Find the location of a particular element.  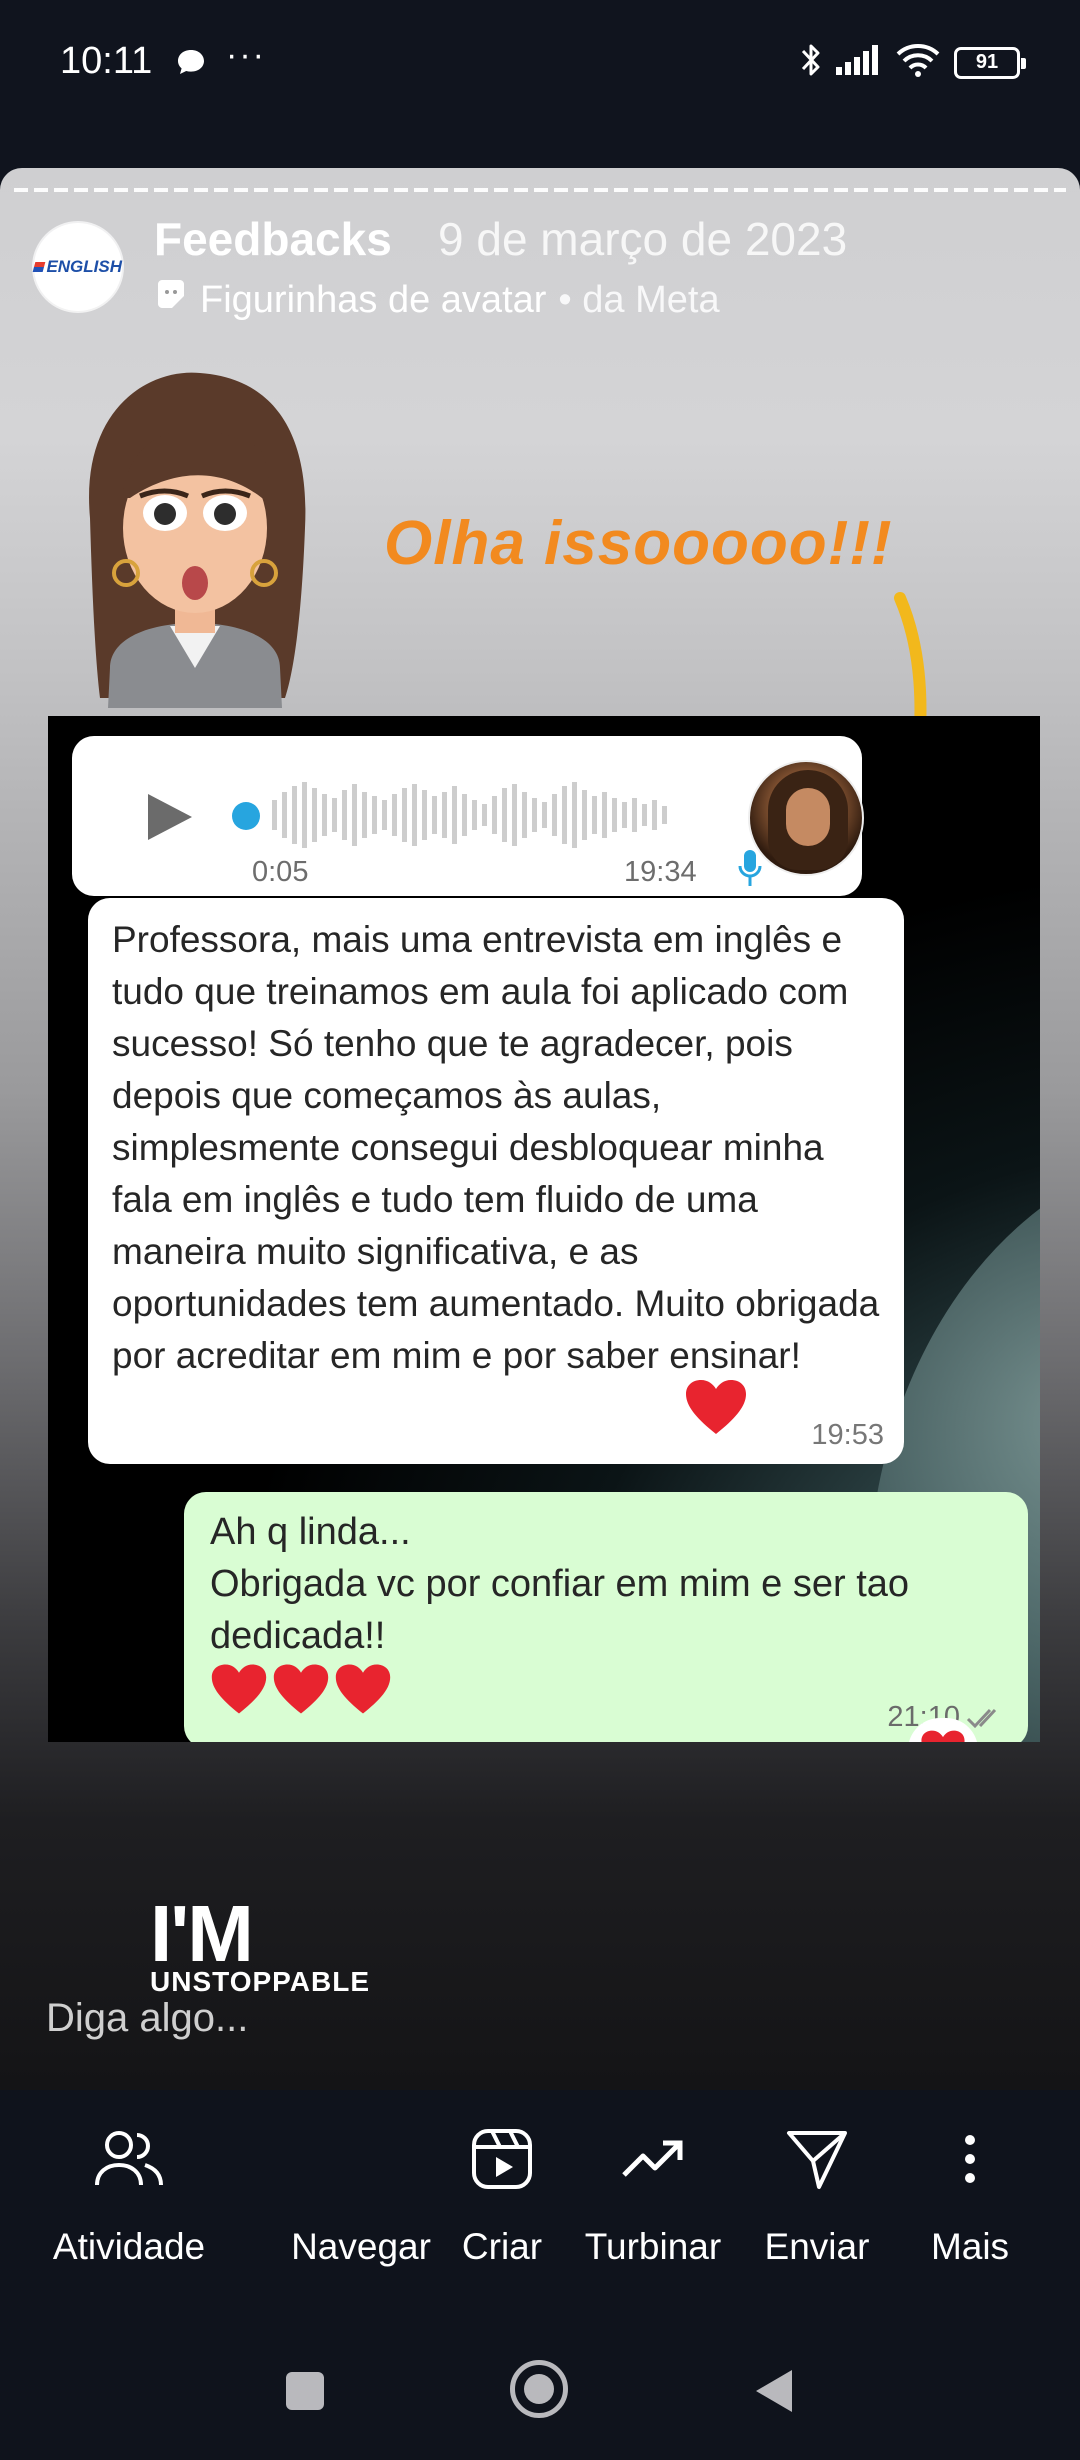

create-button: Criar is located at coordinates (502, 2191).